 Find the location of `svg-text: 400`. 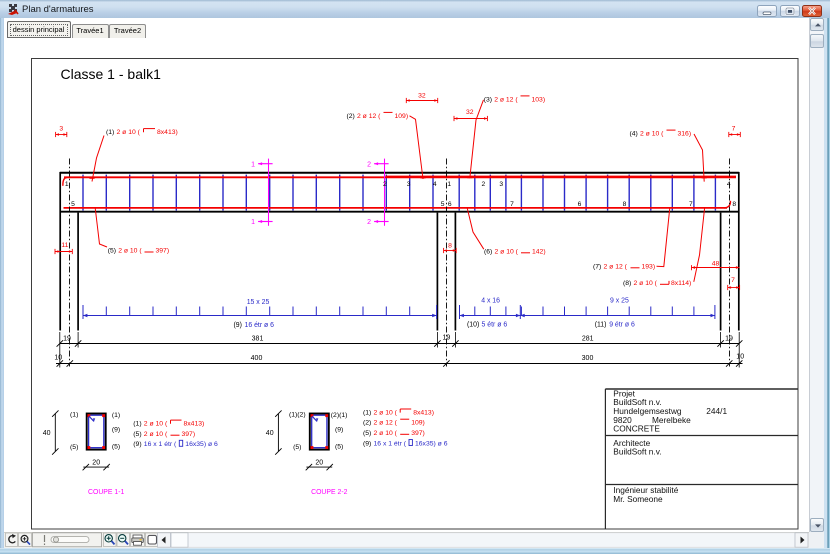

svg-text: 400 is located at coordinates (257, 358).